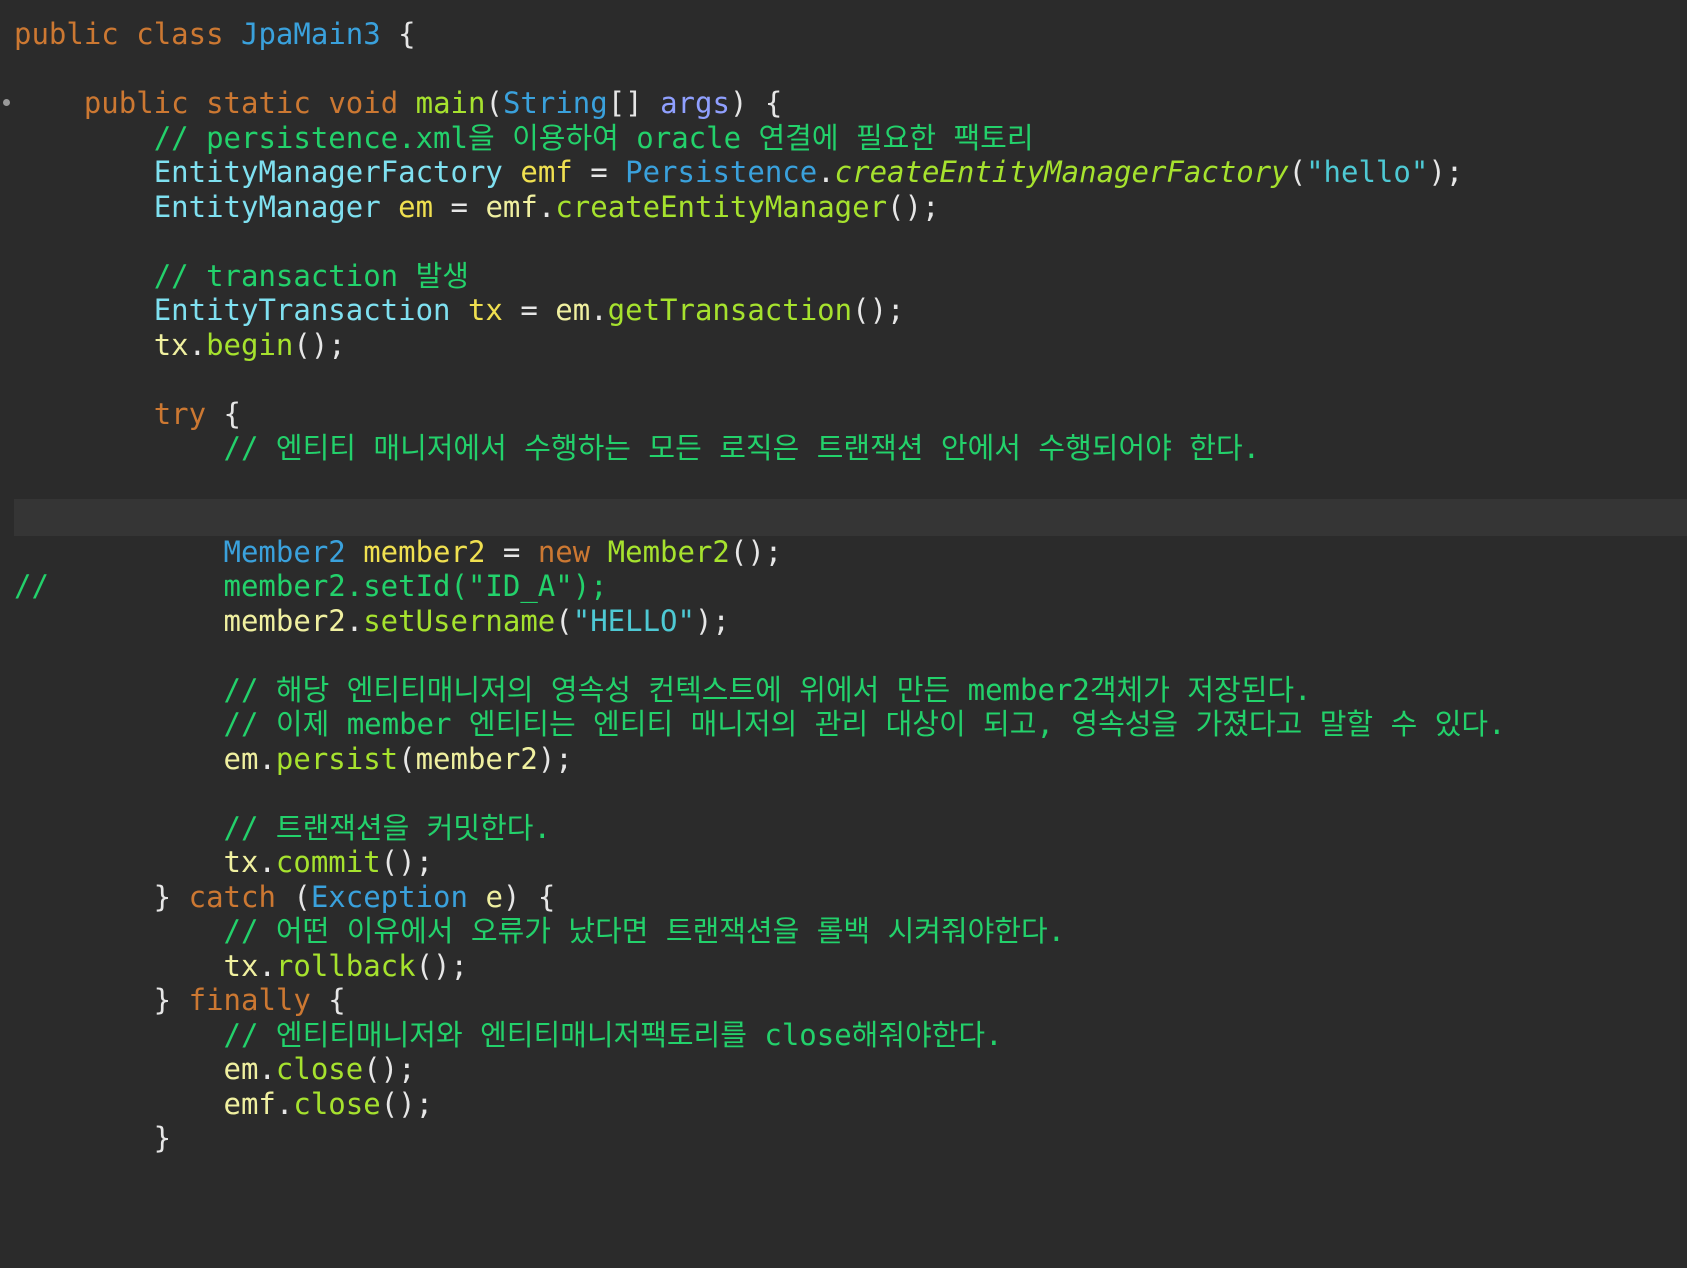  Describe the element at coordinates (843, 552) in the screenshot. I see `code-line: Member2 member2 = new Member2();` at that location.